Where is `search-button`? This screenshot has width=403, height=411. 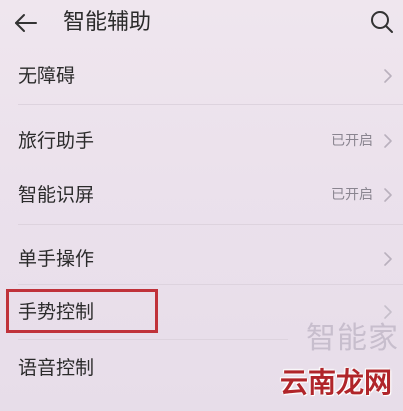 search-button is located at coordinates (382, 22).